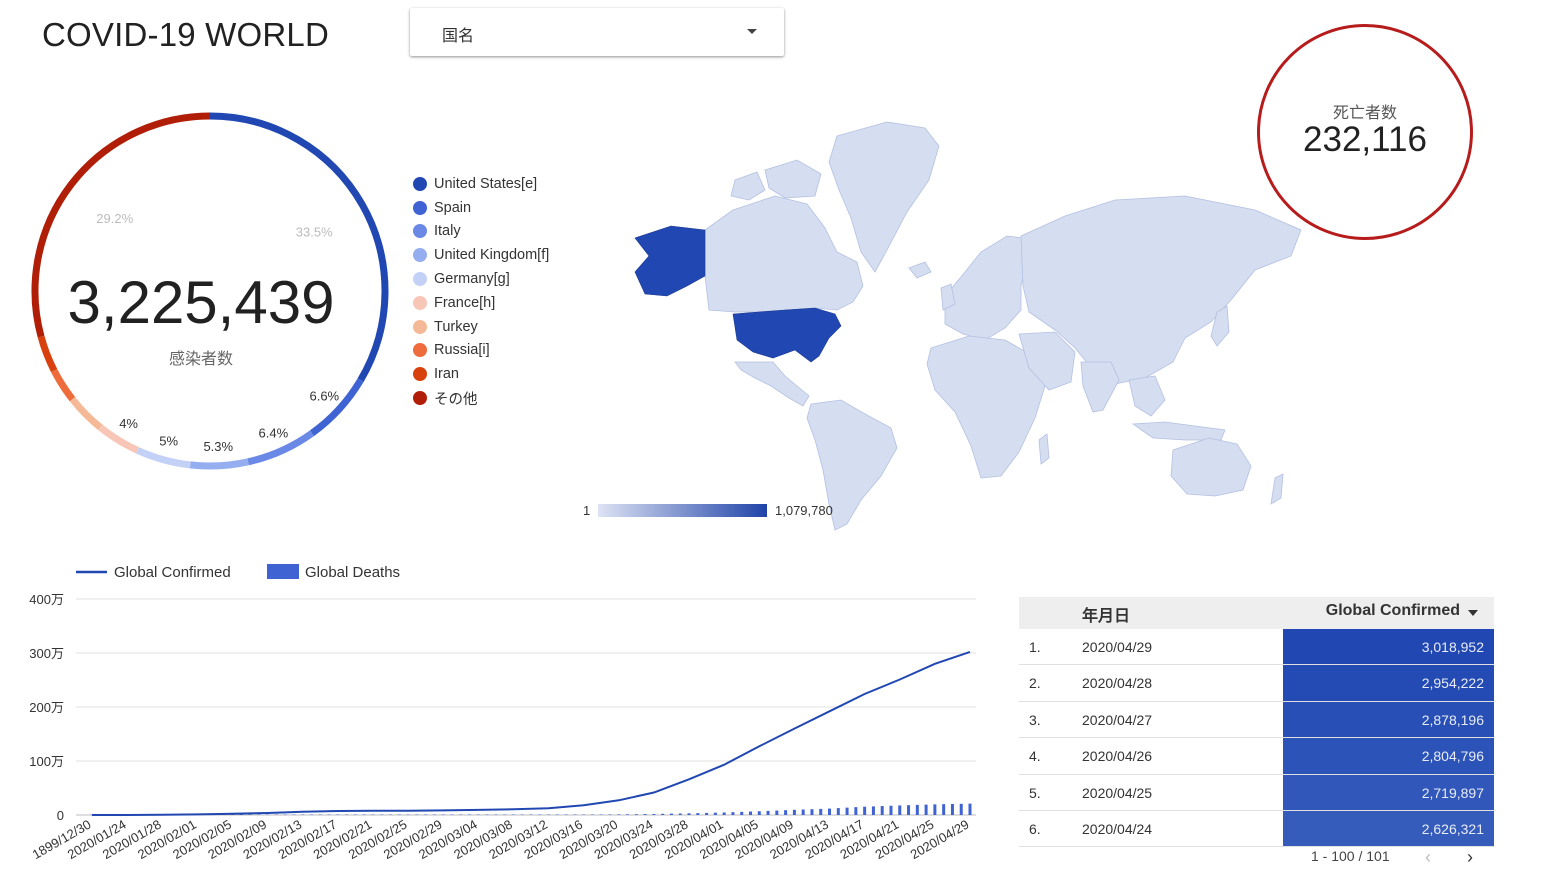  I want to click on legend-item: Iran, so click(481, 374).